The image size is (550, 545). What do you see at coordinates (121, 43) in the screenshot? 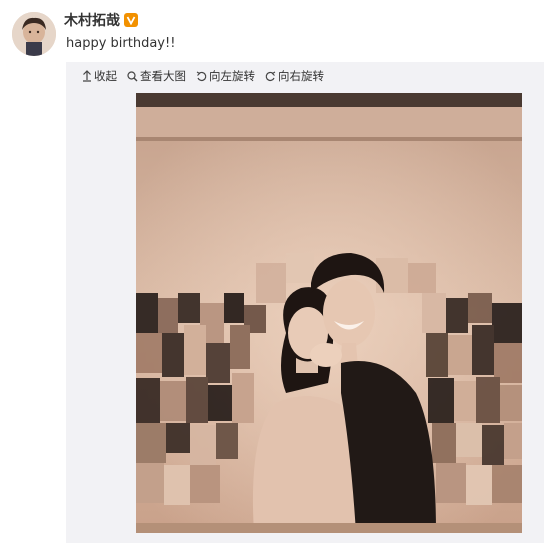
I see `post-text: happy birthday!!` at bounding box center [121, 43].